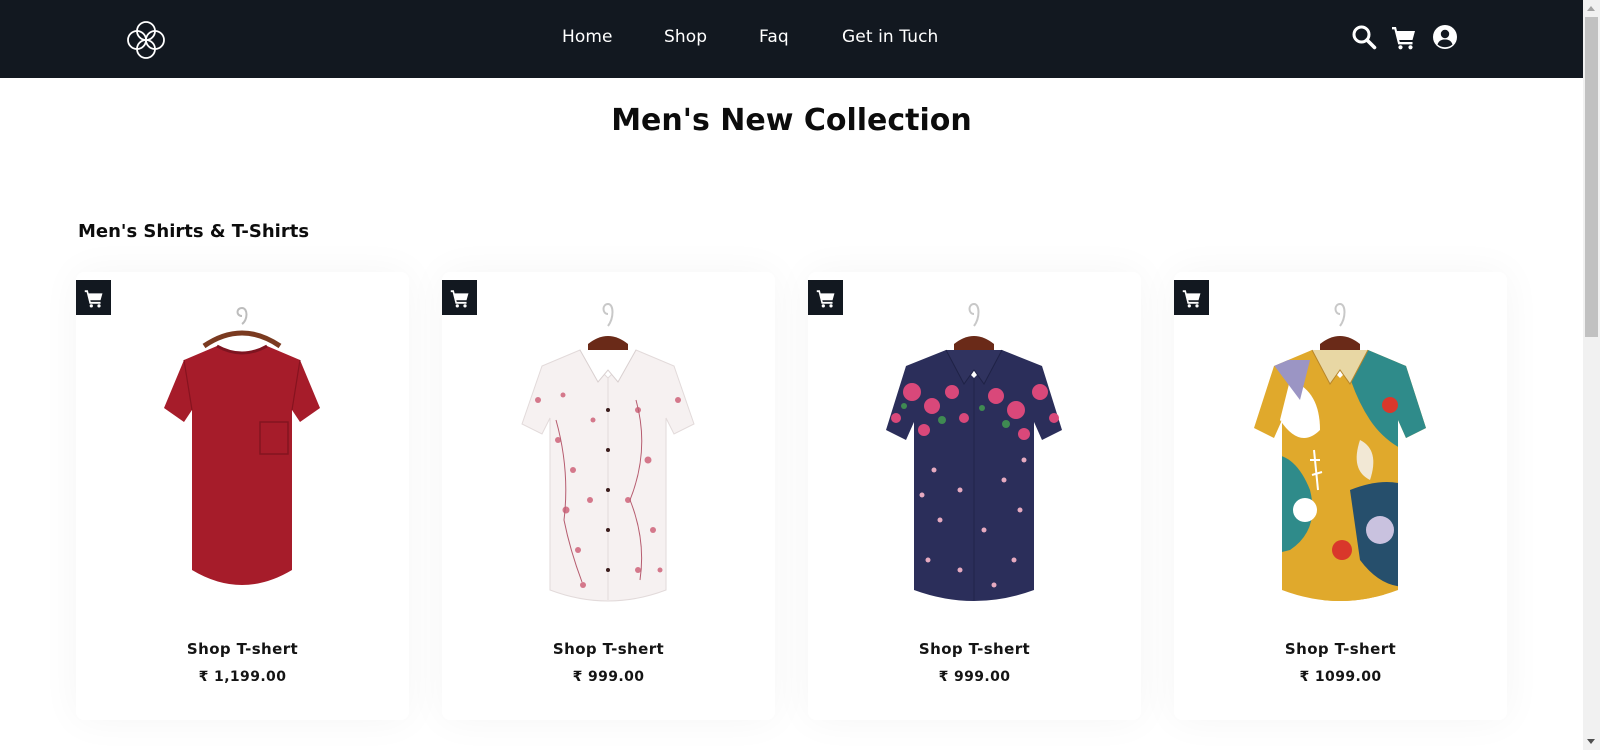 Image resolution: width=1600 pixels, height=750 pixels. Describe the element at coordinates (1591, 177) in the screenshot. I see `scrollbar-thumb` at that location.